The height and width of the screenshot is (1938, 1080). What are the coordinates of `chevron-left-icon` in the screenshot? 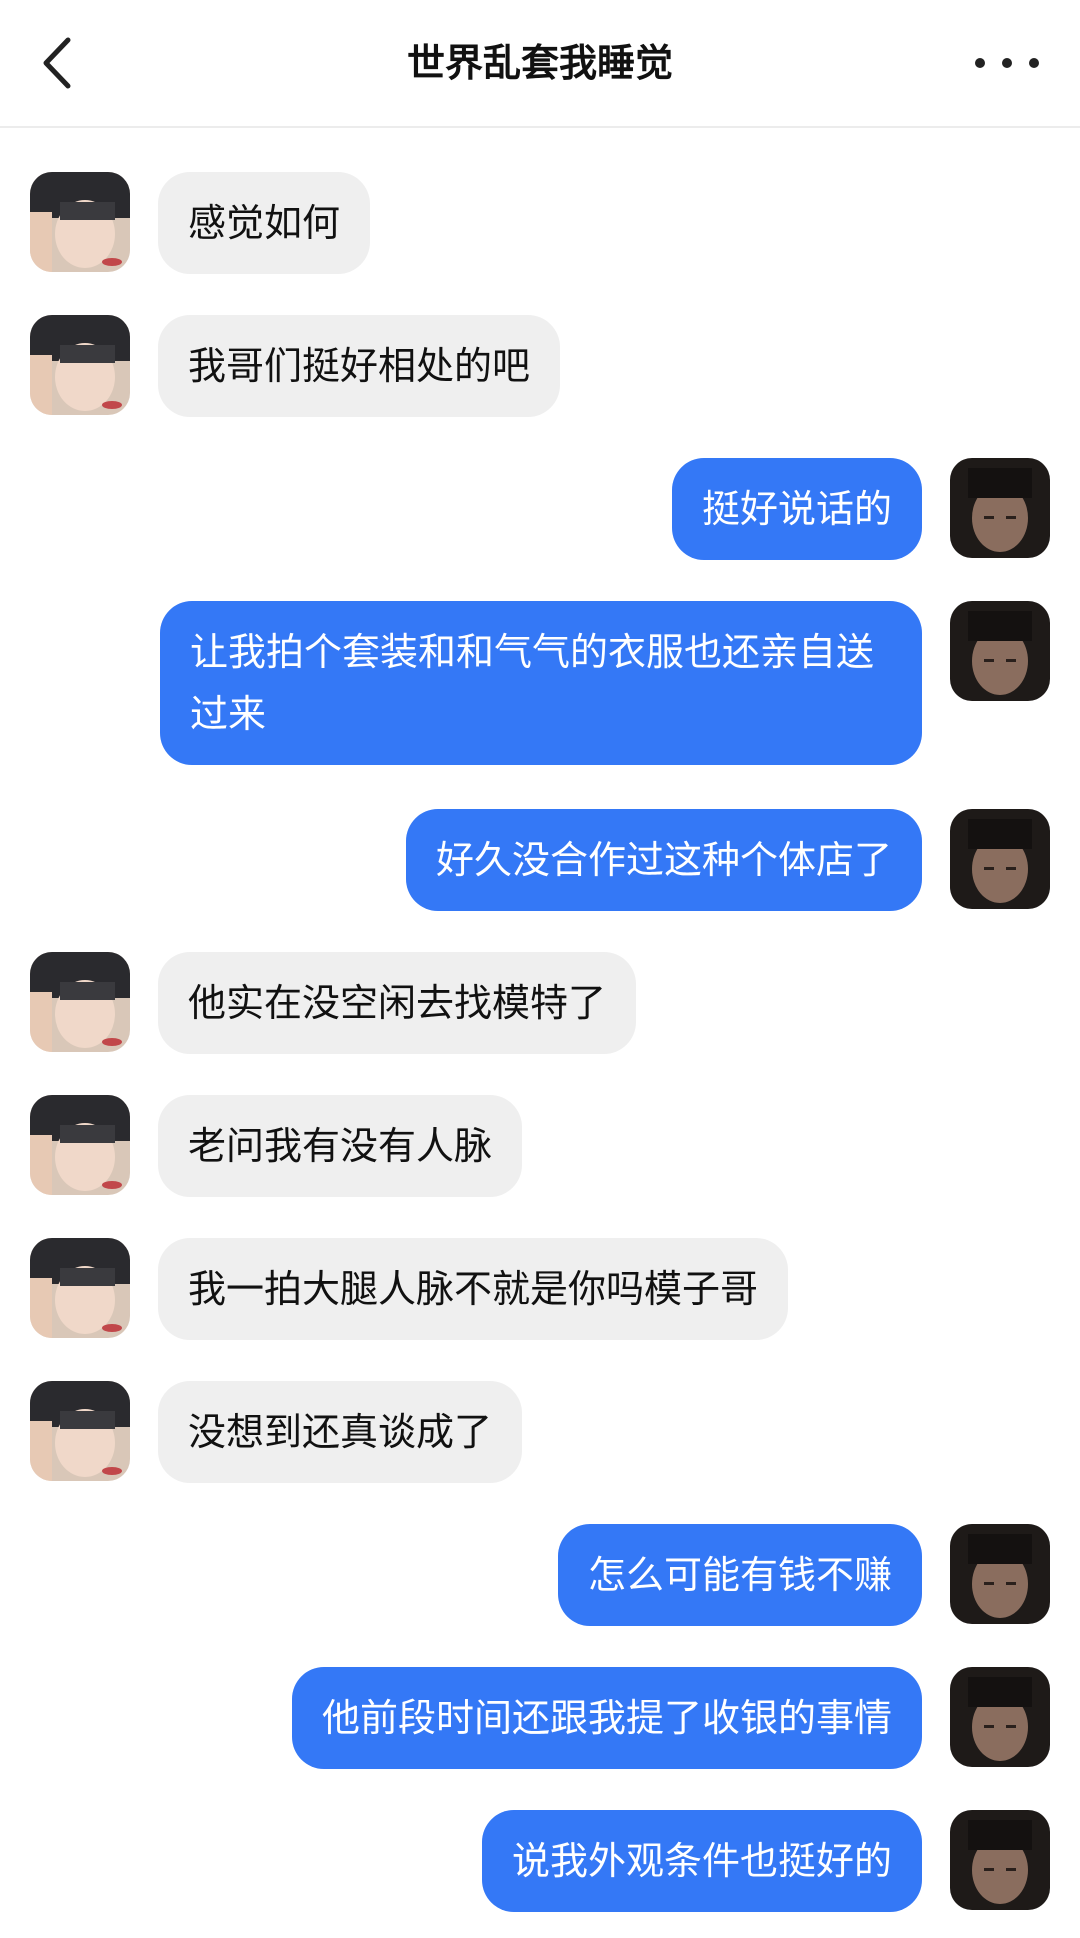 It's located at (57, 63).